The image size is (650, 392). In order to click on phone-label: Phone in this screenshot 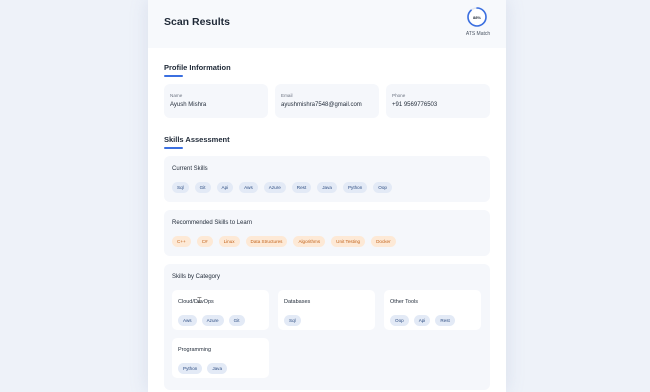, I will do `click(399, 95)`.